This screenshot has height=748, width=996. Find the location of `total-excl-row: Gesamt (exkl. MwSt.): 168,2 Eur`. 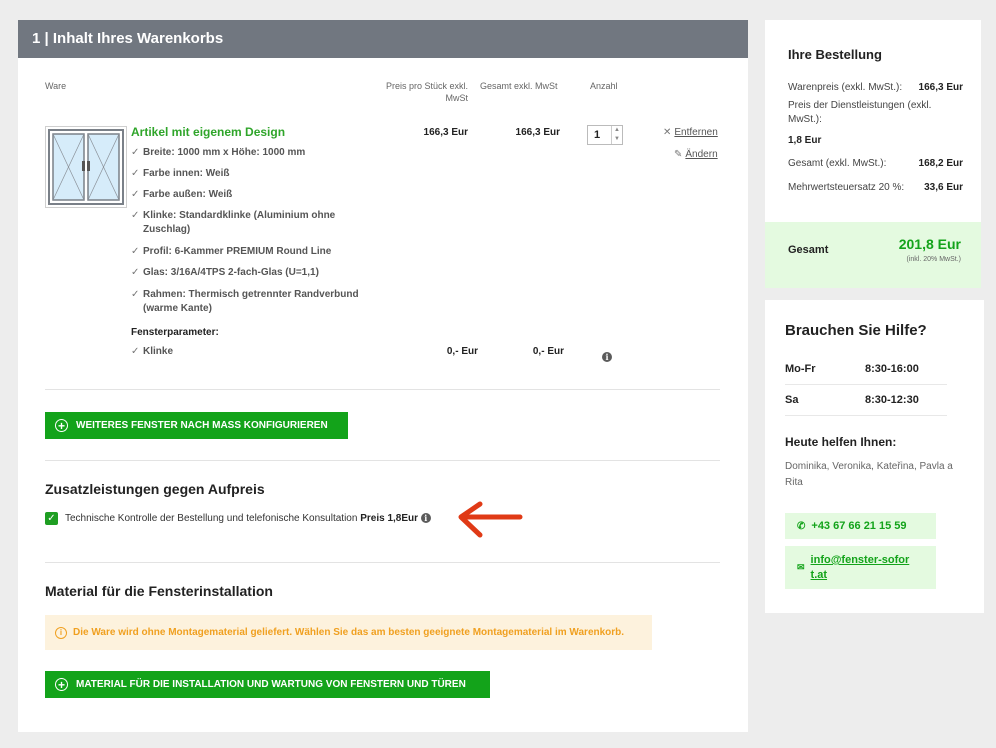

total-excl-row: Gesamt (exkl. MwSt.): 168,2 Eur is located at coordinates (875, 163).